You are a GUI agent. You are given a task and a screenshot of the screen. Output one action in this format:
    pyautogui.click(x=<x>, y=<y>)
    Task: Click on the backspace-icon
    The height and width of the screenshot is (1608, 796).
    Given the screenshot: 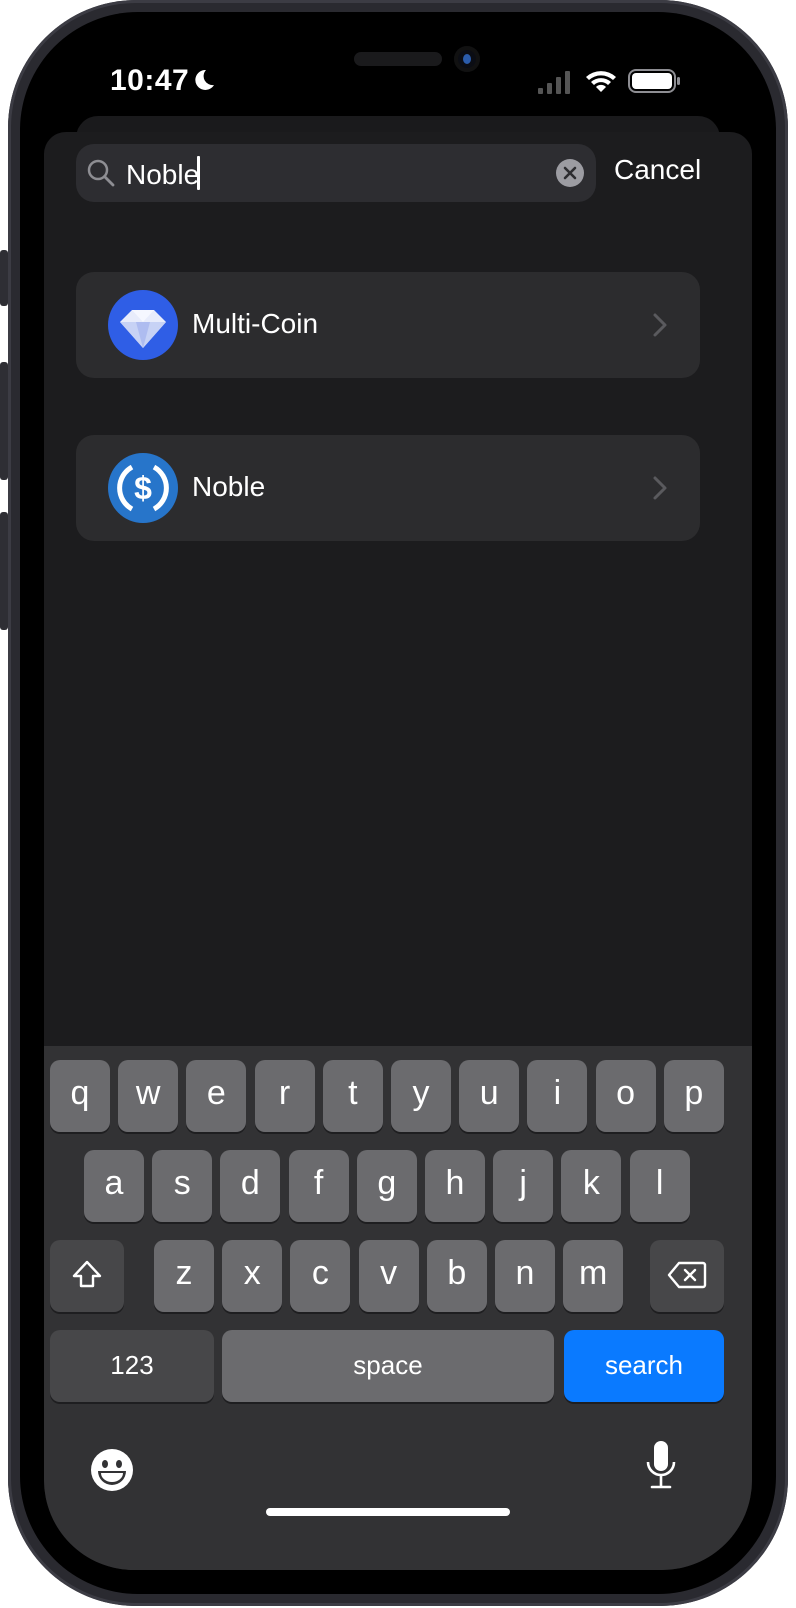 What is the action you would take?
    pyautogui.click(x=687, y=1275)
    